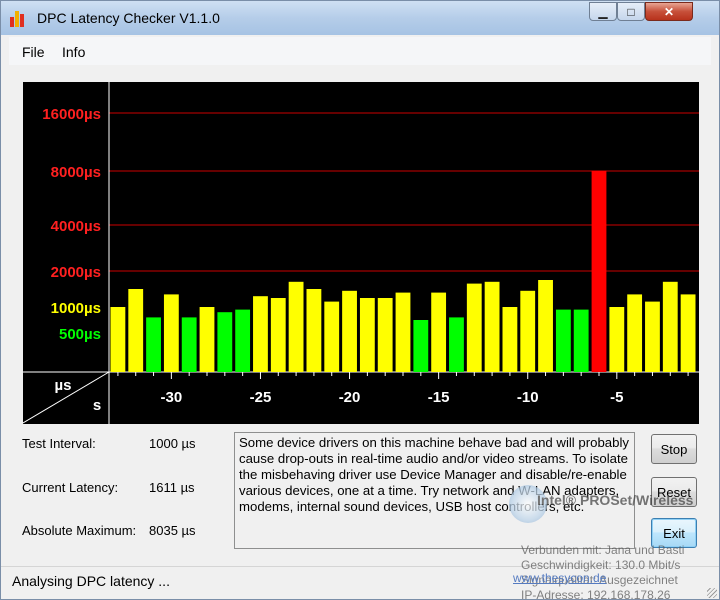 This screenshot has width=720, height=600. Describe the element at coordinates (97, 405) in the screenshot. I see `x-unit-label: s` at that location.